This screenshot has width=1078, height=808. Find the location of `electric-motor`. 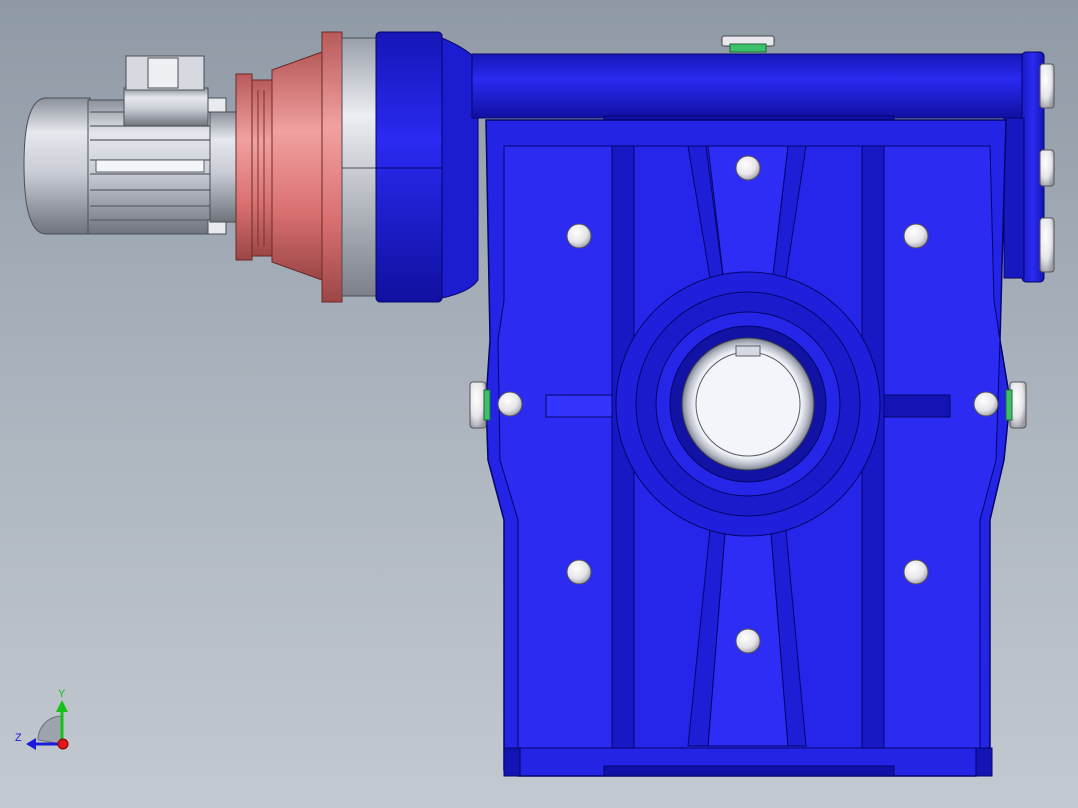

electric-motor is located at coordinates (131, 145).